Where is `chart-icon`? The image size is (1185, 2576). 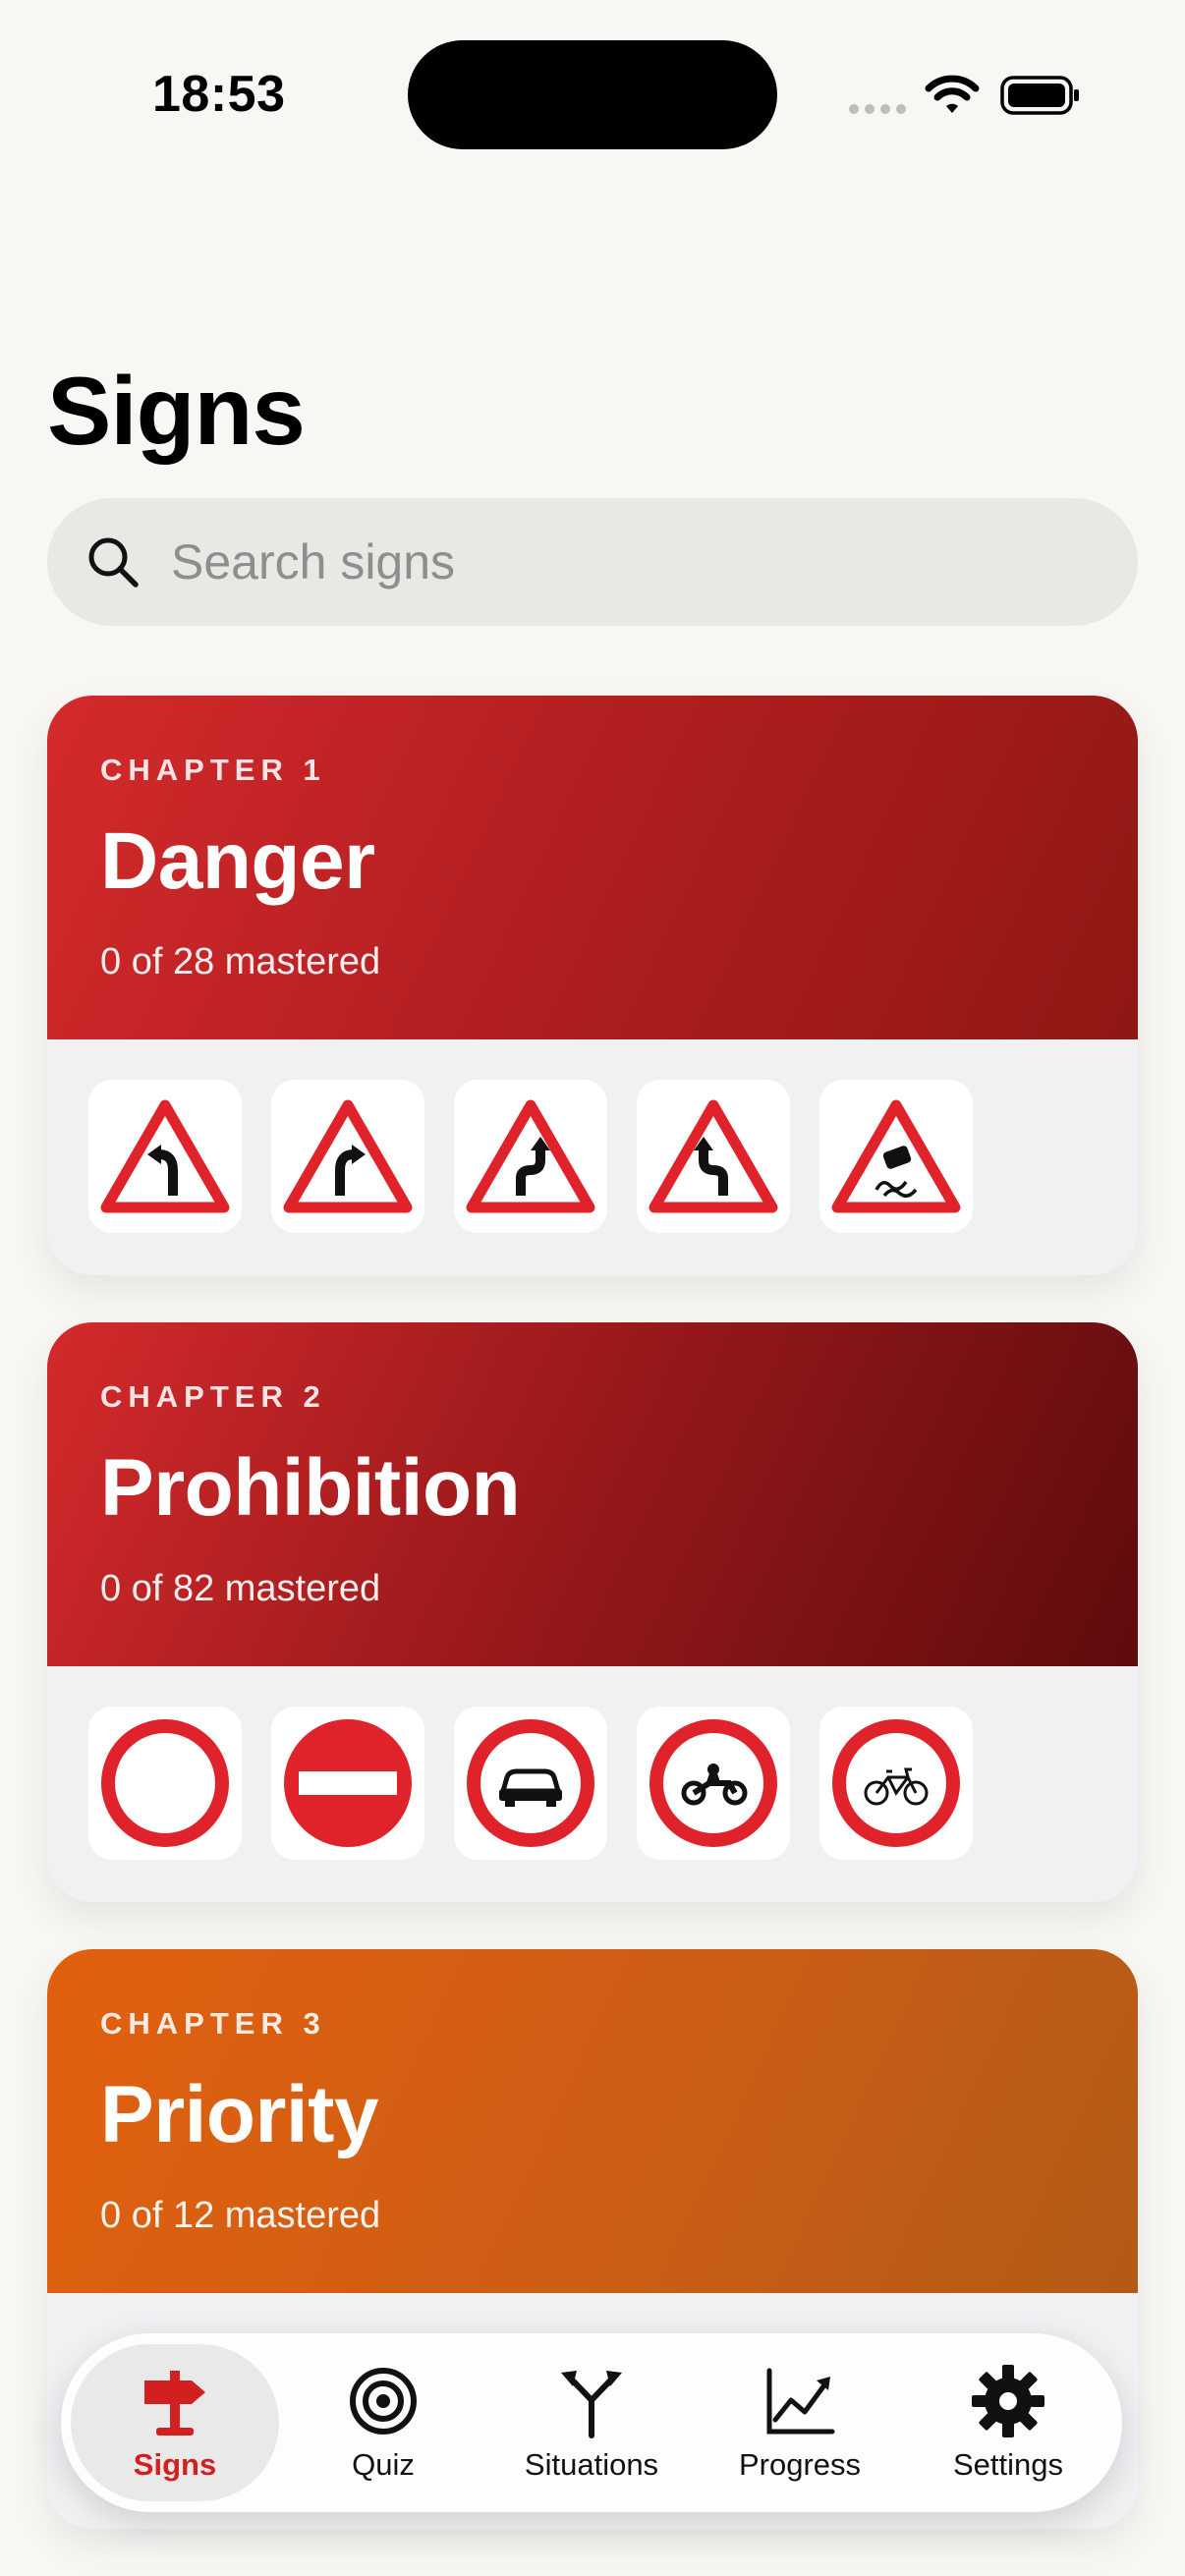 chart-icon is located at coordinates (801, 2401).